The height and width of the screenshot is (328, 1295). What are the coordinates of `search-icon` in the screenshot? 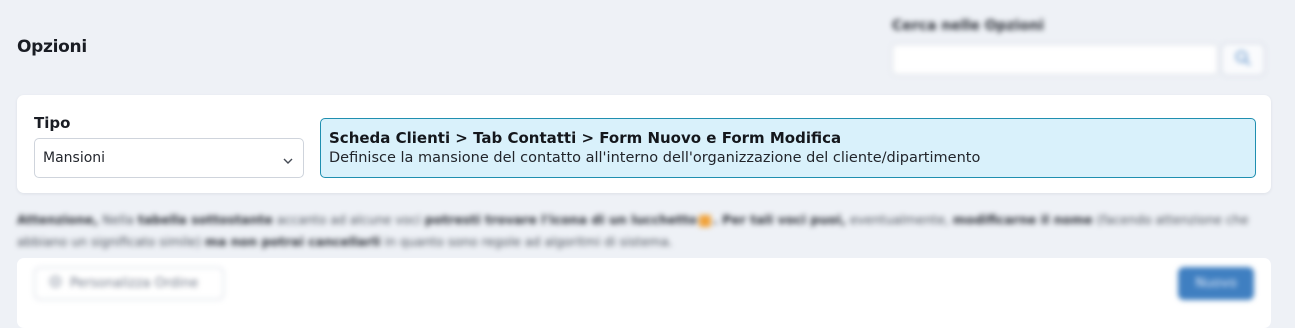 It's located at (1243, 60).